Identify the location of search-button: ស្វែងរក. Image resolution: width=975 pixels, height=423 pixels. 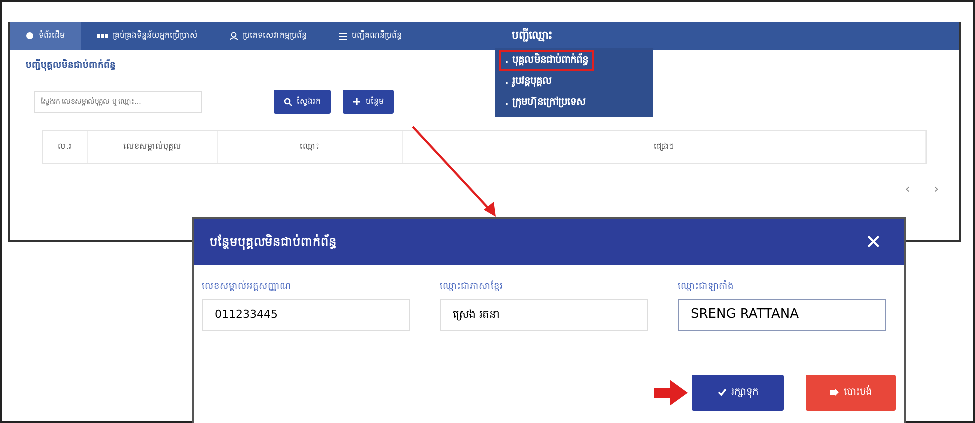
(302, 102).